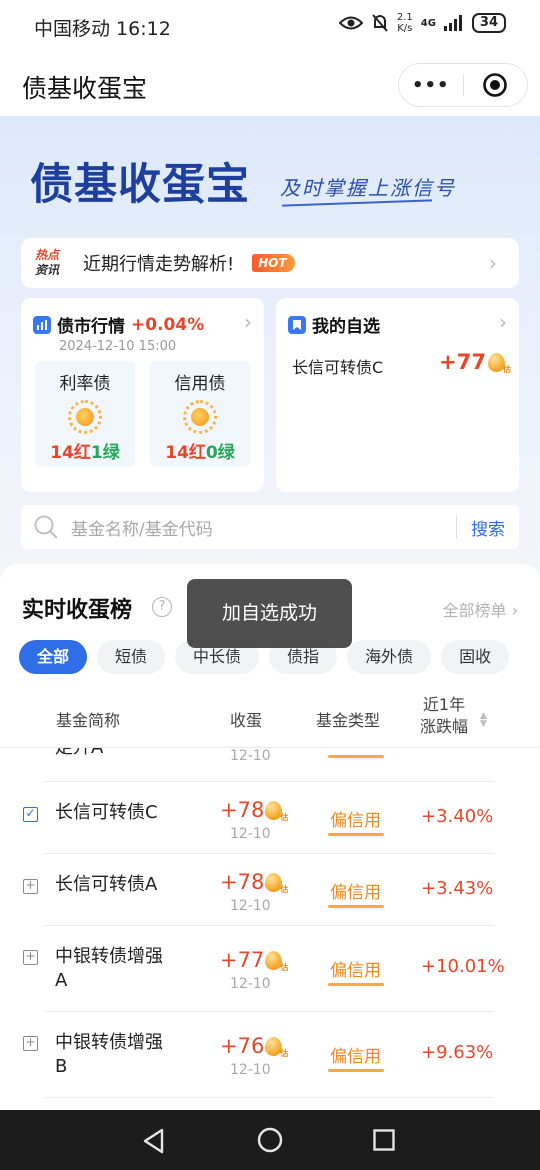 The image size is (540, 1170). I want to click on mute-bell-icon, so click(380, 23).